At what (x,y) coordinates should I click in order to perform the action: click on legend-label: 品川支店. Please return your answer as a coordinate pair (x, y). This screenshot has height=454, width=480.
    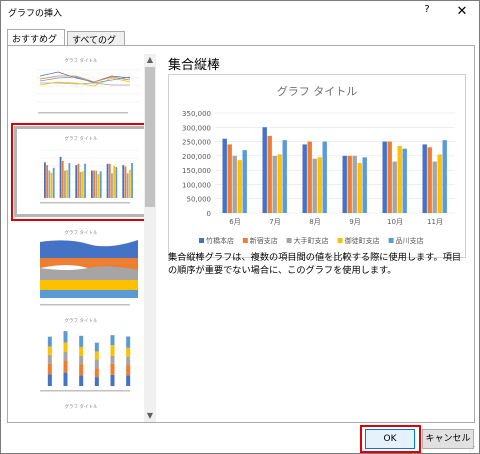
    Looking at the image, I should click on (410, 240).